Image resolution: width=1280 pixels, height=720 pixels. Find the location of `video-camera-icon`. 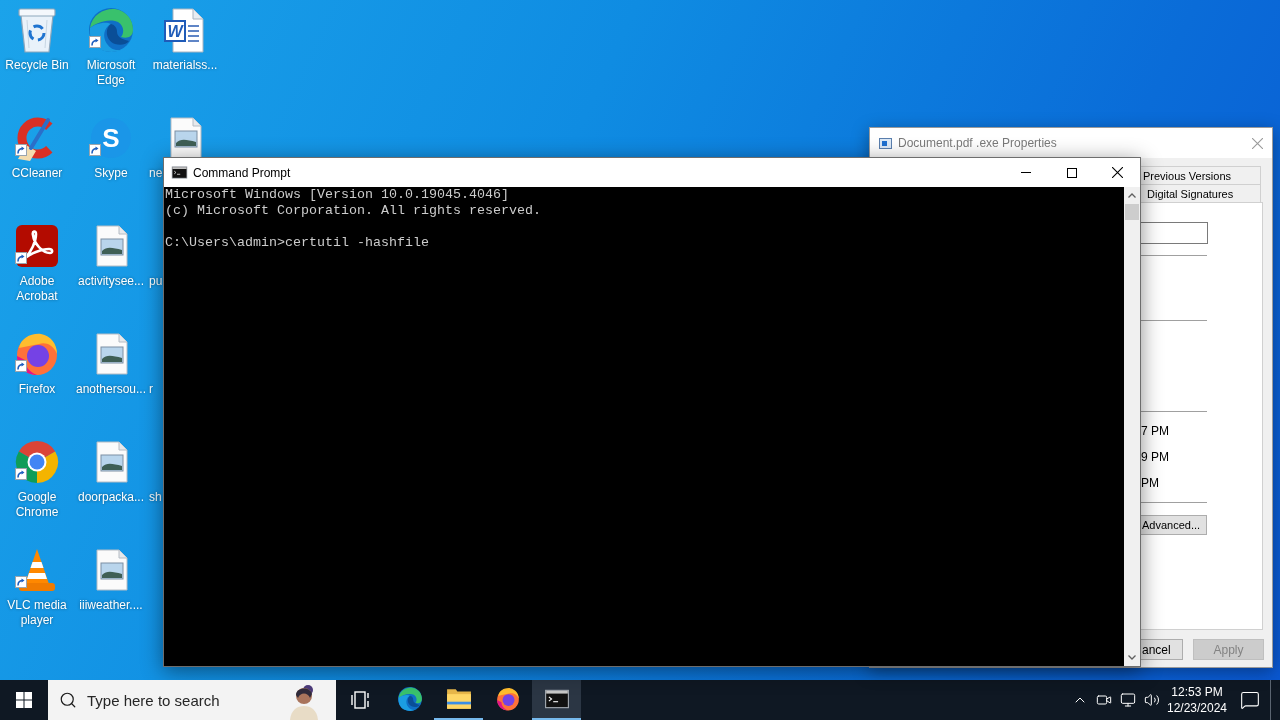

video-camera-icon is located at coordinates (1104, 700).